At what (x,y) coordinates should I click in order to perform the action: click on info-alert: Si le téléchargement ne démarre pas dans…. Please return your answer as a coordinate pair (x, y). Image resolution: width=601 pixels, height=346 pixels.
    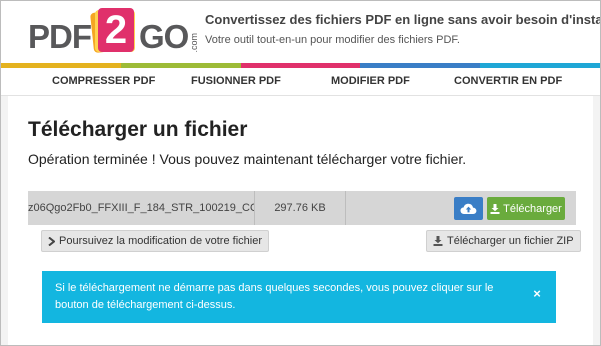
    Looking at the image, I should click on (299, 297).